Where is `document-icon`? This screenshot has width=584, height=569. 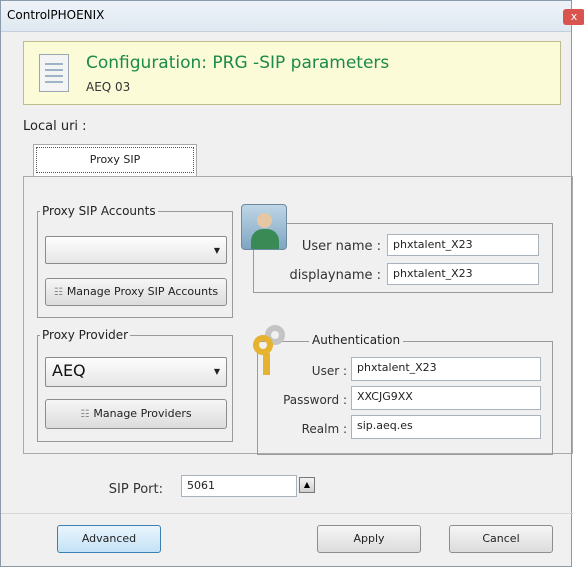
document-icon is located at coordinates (54, 73).